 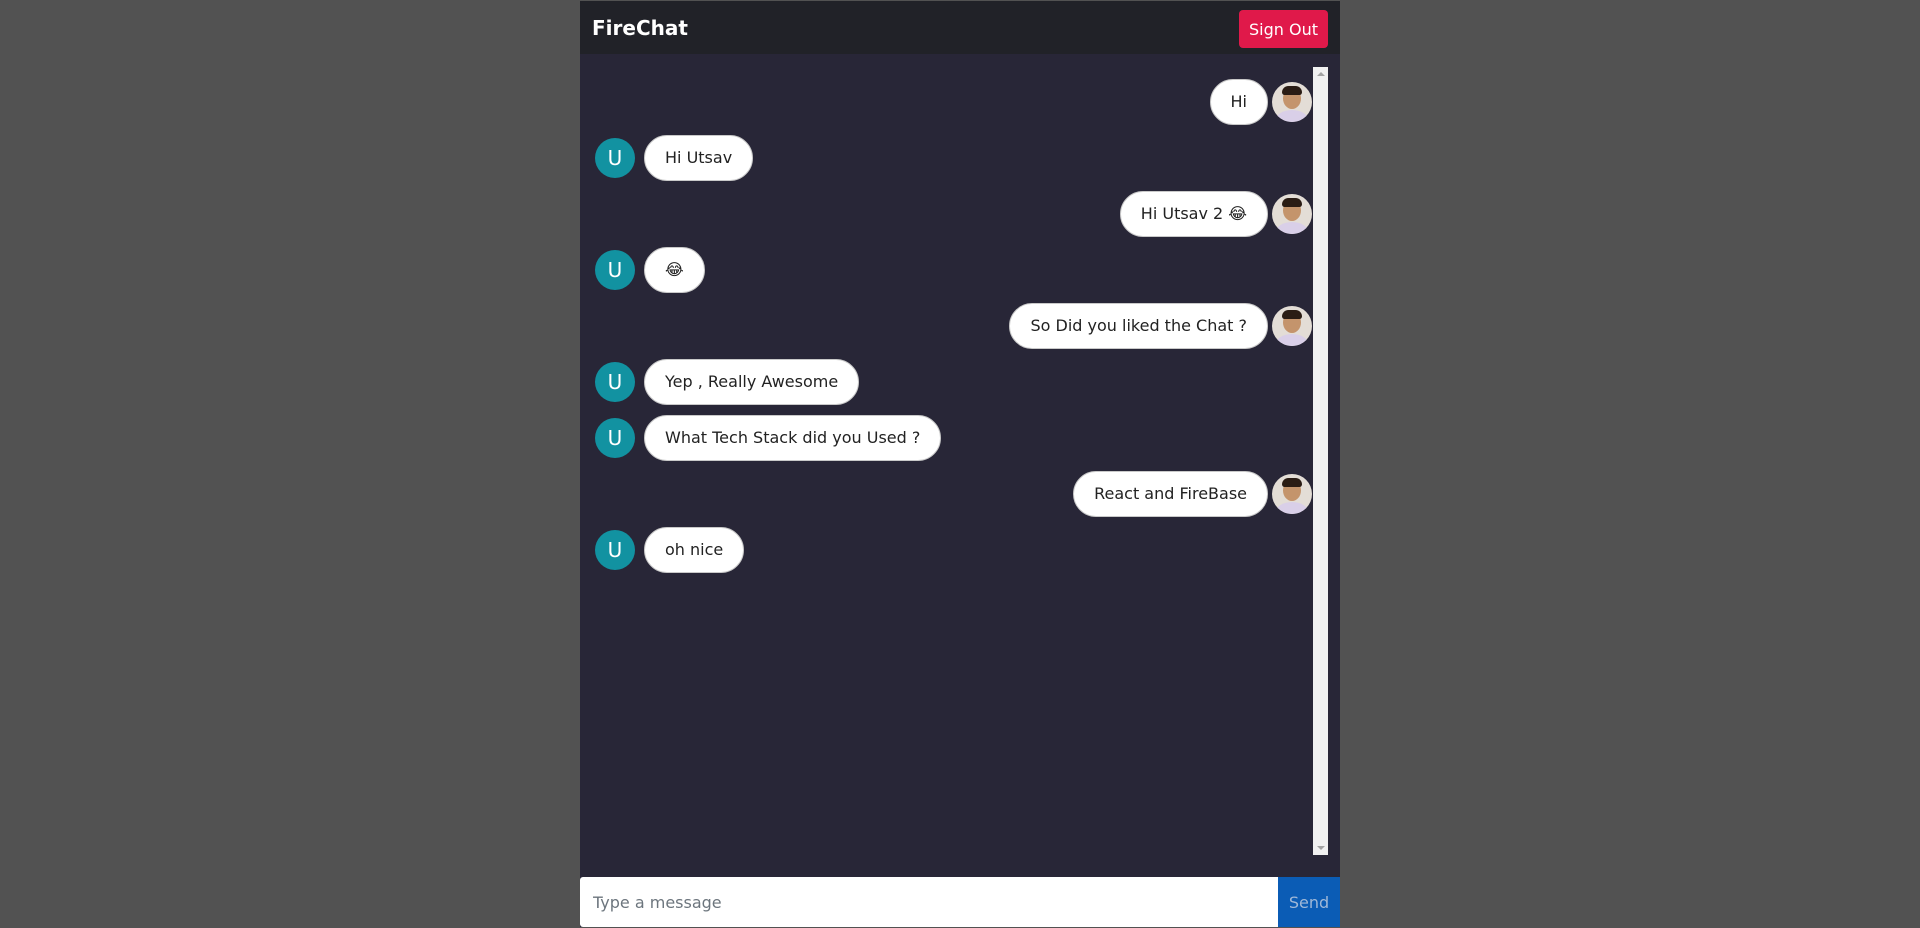 I want to click on message-bubble: Hi Utsav, so click(x=699, y=158).